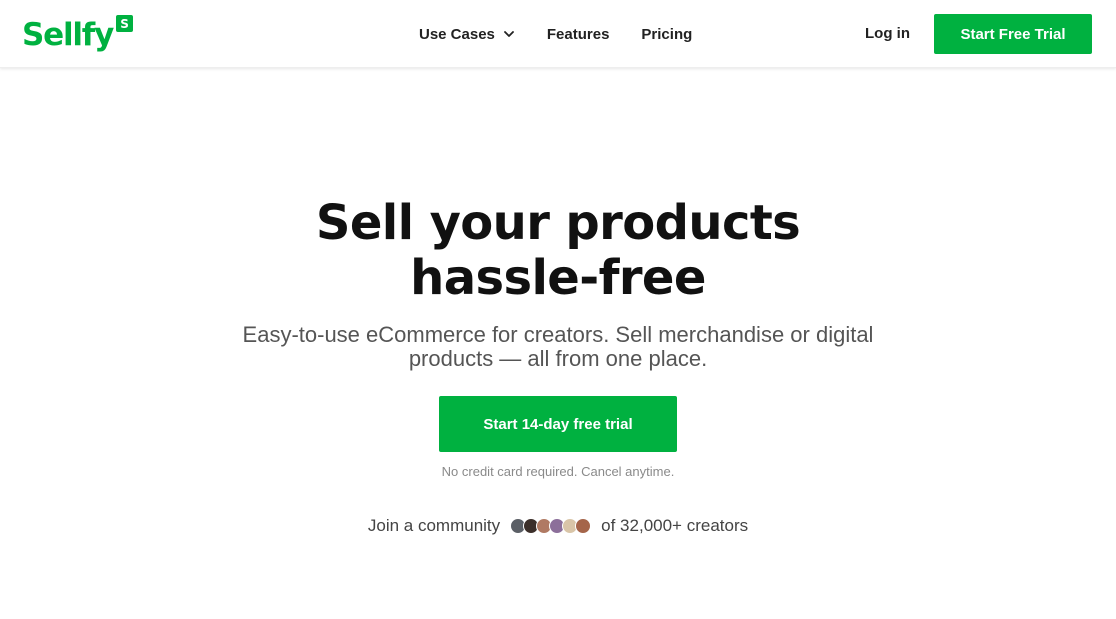 The image size is (1116, 619). What do you see at coordinates (68, 35) in the screenshot?
I see `logo-wordmark: Sellfy` at bounding box center [68, 35].